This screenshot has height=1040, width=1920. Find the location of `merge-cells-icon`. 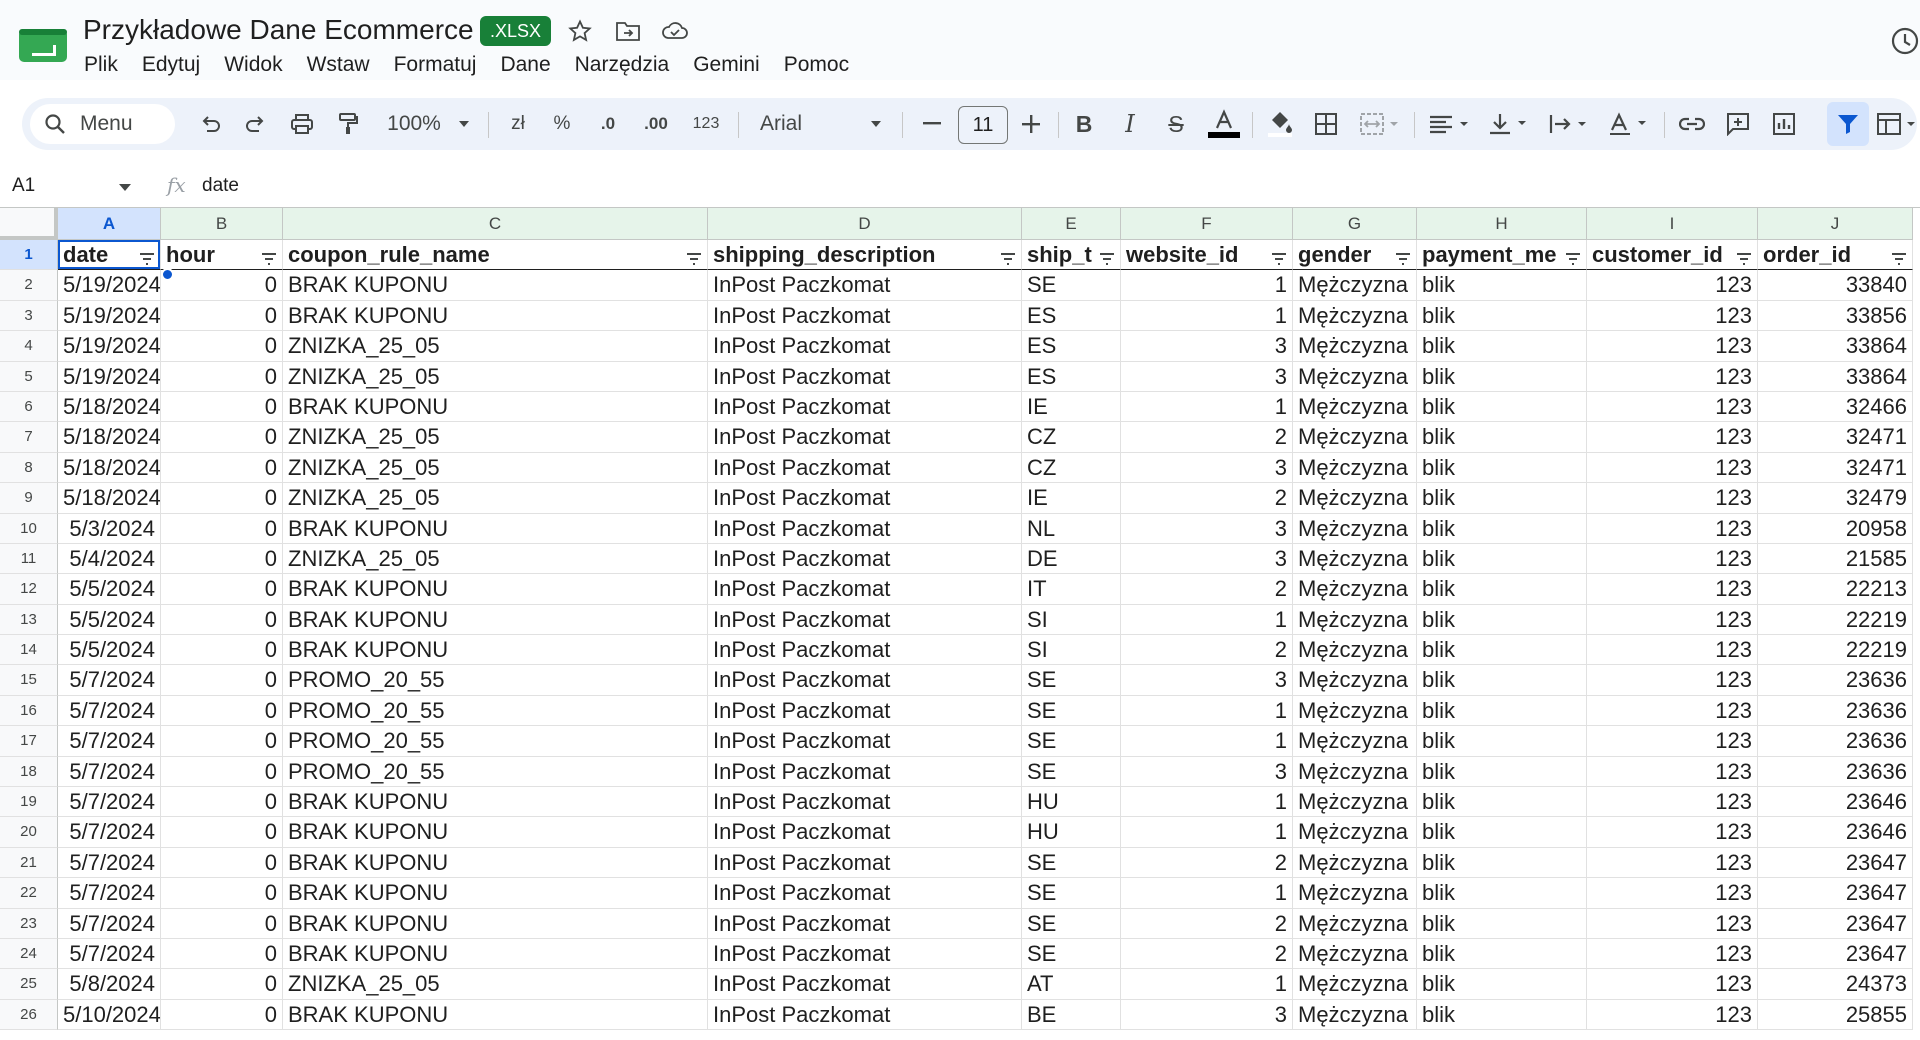

merge-cells-icon is located at coordinates (1380, 124).